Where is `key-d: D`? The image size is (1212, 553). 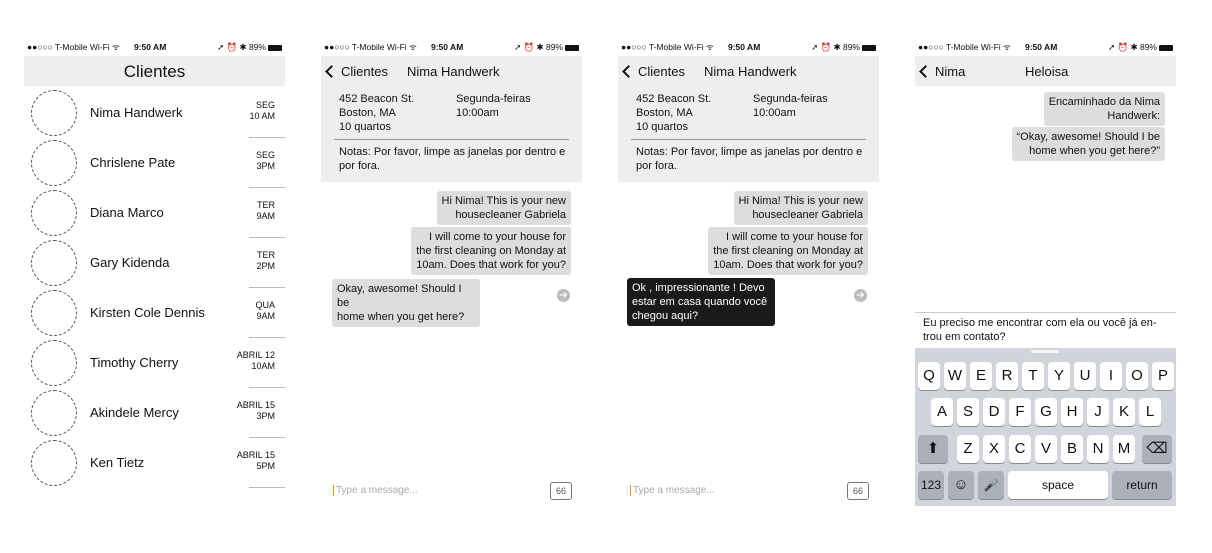 key-d: D is located at coordinates (994, 412).